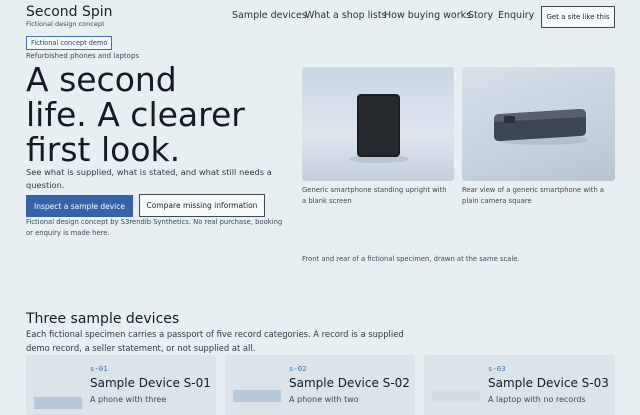  I want to click on hero-title: A second life. A clearer first look., so click(156, 114).